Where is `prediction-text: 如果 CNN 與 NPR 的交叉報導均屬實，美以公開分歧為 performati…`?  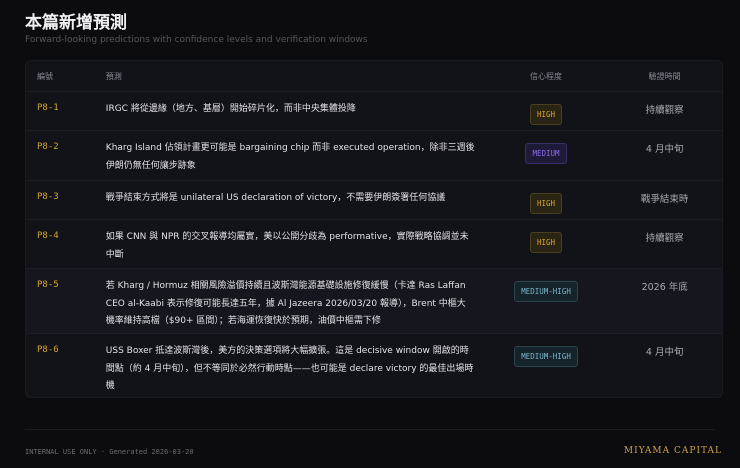 prediction-text: 如果 CNN 與 NPR 的交叉報導均屬實，美以公開分歧為 performati… is located at coordinates (287, 246).